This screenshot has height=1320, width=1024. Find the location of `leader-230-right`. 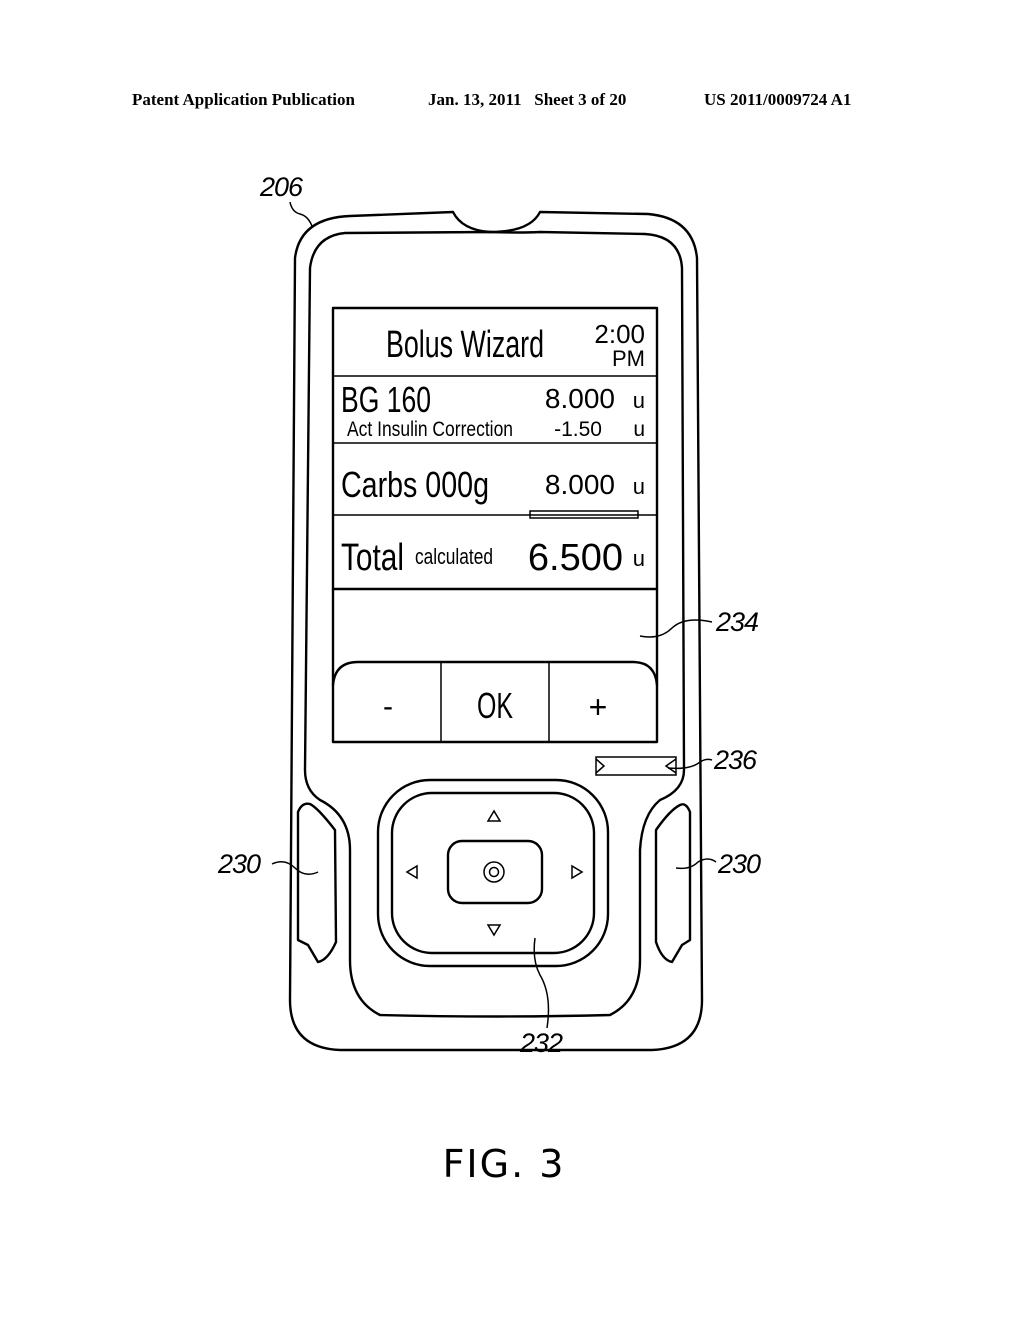

leader-230-right is located at coordinates (696, 864).